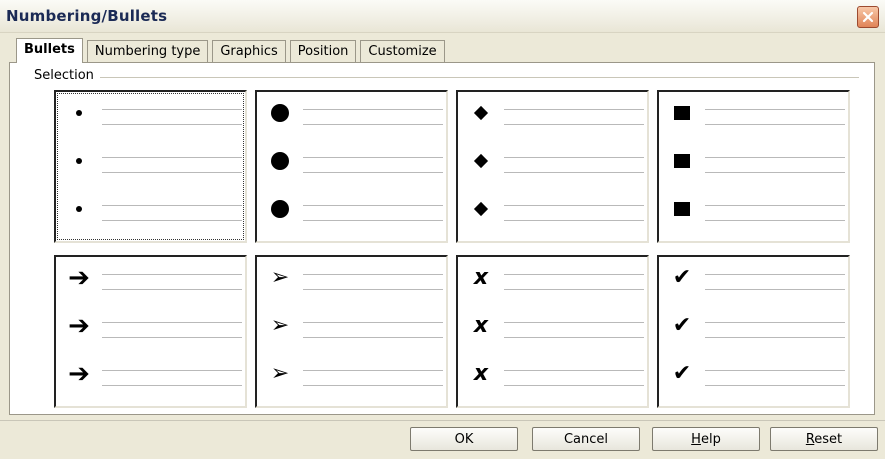 The width and height of the screenshot is (885, 459). Describe the element at coordinates (49, 50) in the screenshot. I see `tab-bullets: Bullets` at that location.